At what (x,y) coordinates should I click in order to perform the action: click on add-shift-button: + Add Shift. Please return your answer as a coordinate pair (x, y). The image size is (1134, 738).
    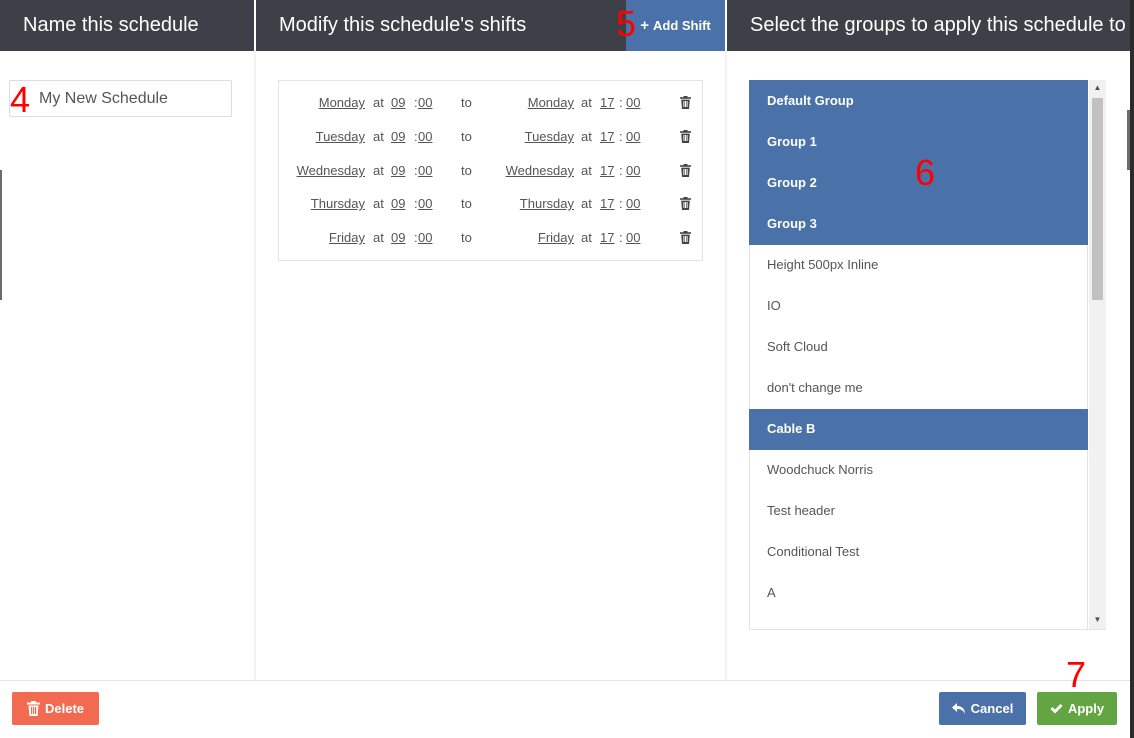
    Looking at the image, I should click on (675, 25).